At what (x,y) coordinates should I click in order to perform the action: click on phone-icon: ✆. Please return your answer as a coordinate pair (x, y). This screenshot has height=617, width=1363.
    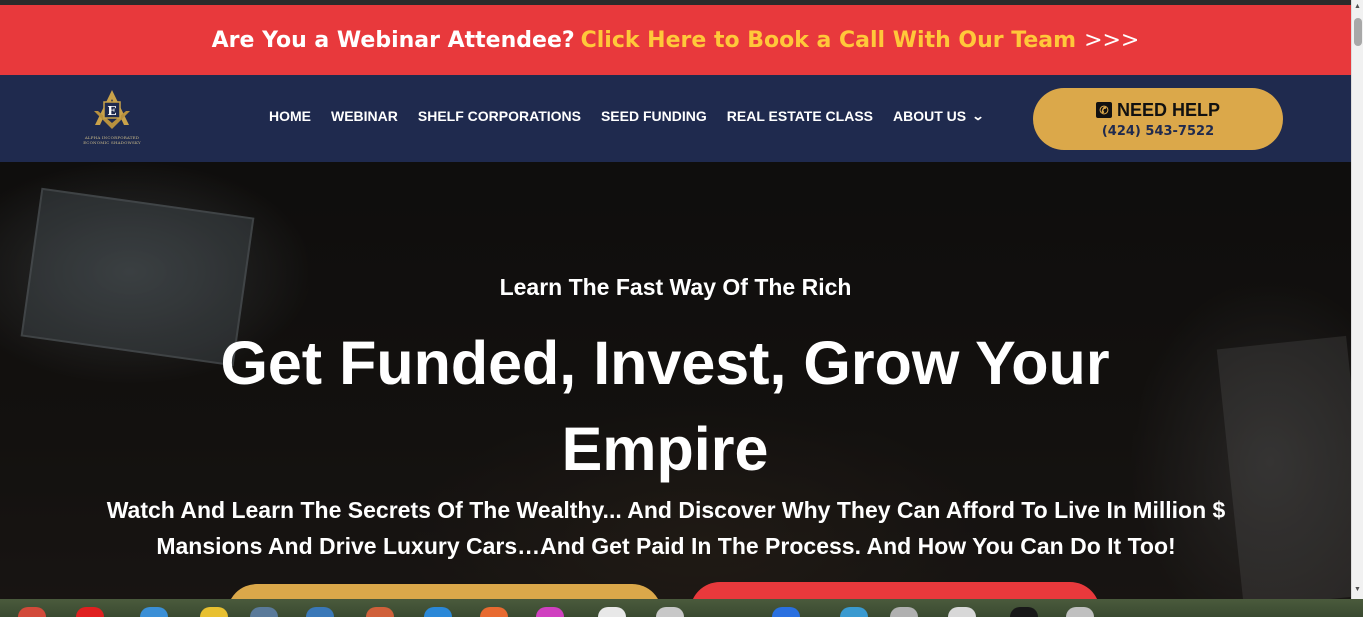
    Looking at the image, I should click on (1103, 110).